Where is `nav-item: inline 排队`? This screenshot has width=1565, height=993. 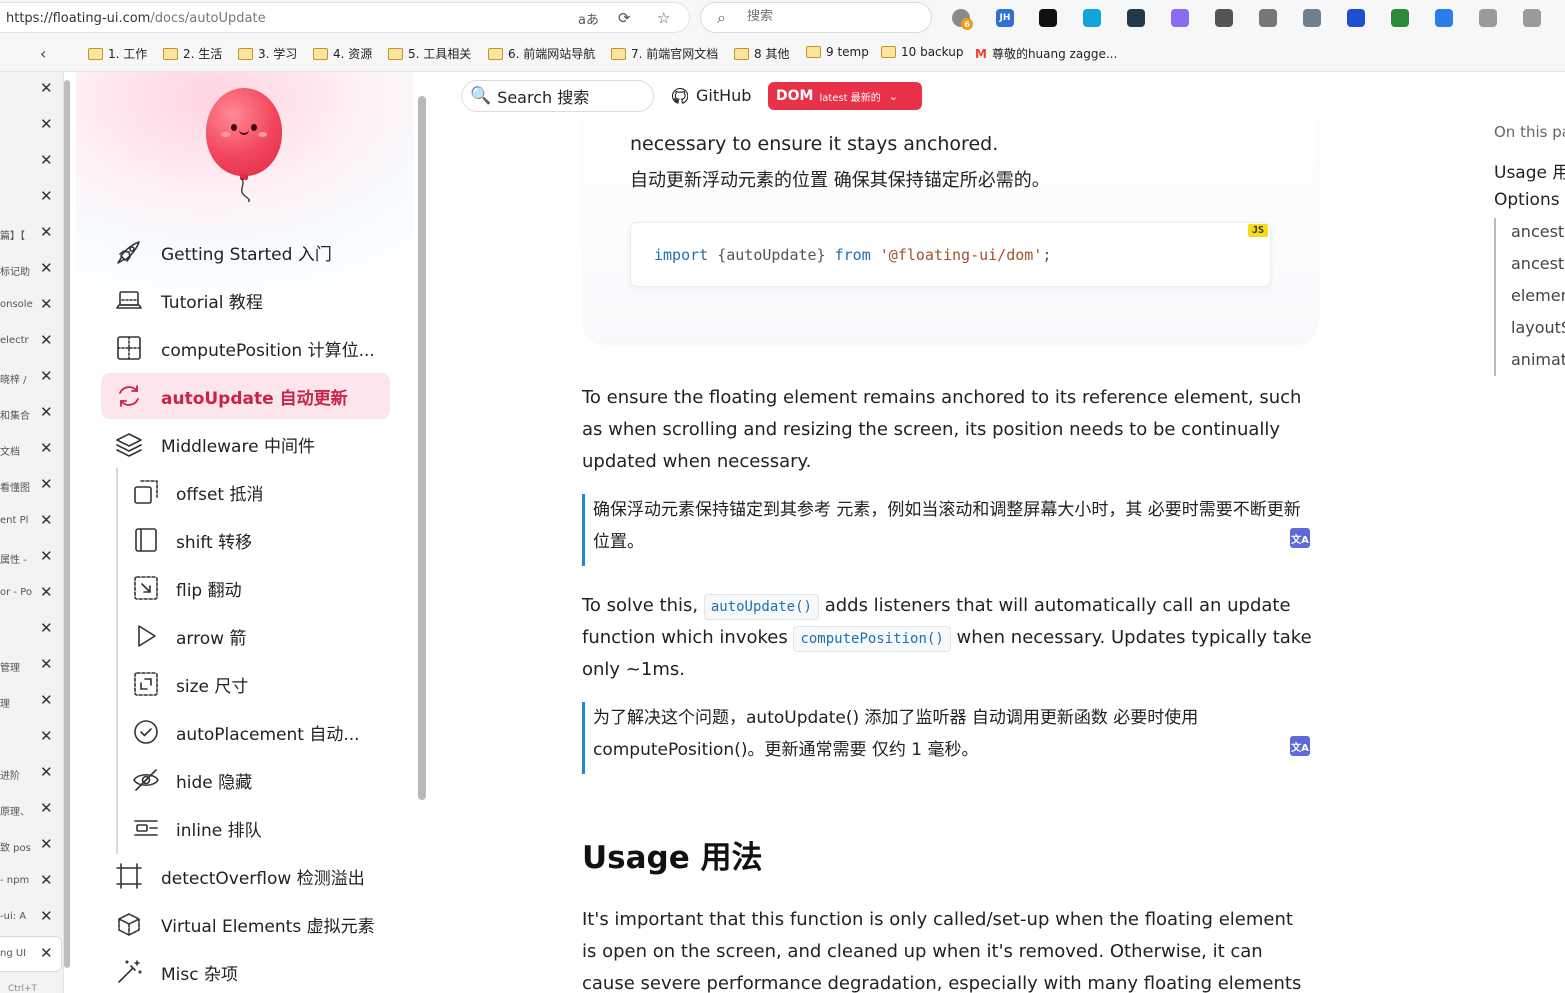
nav-item: inline 排队 is located at coordinates (253, 828).